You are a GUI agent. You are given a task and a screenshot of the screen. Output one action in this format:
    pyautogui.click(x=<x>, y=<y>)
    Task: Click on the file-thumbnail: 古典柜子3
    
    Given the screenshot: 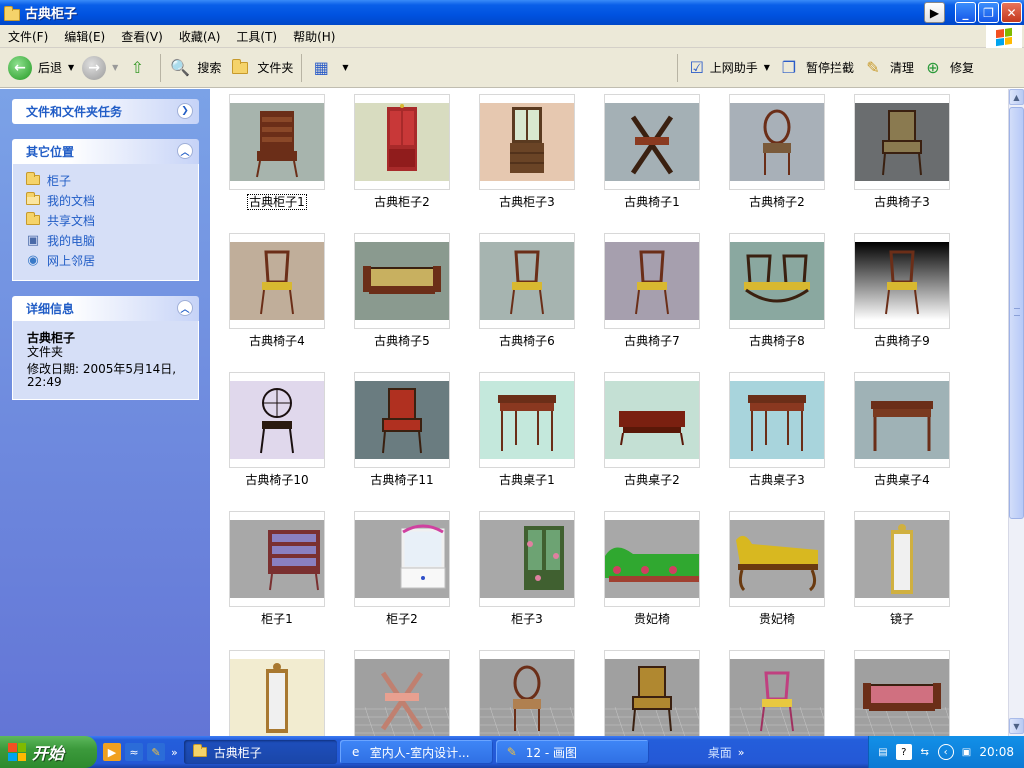 What is the action you would take?
    pyautogui.click(x=532, y=154)
    